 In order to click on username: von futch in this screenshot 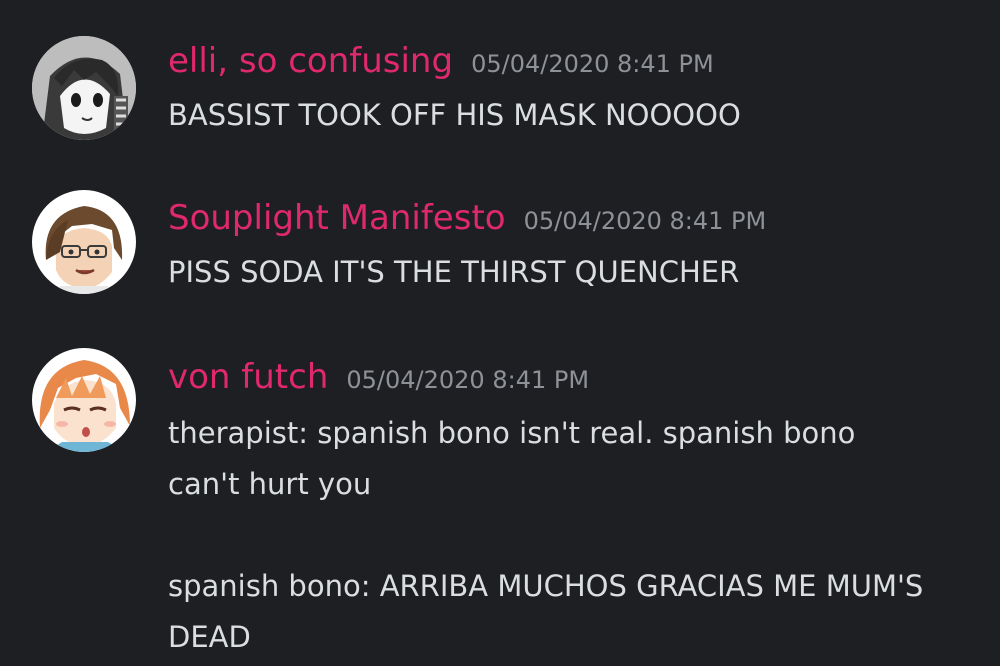, I will do `click(248, 377)`.